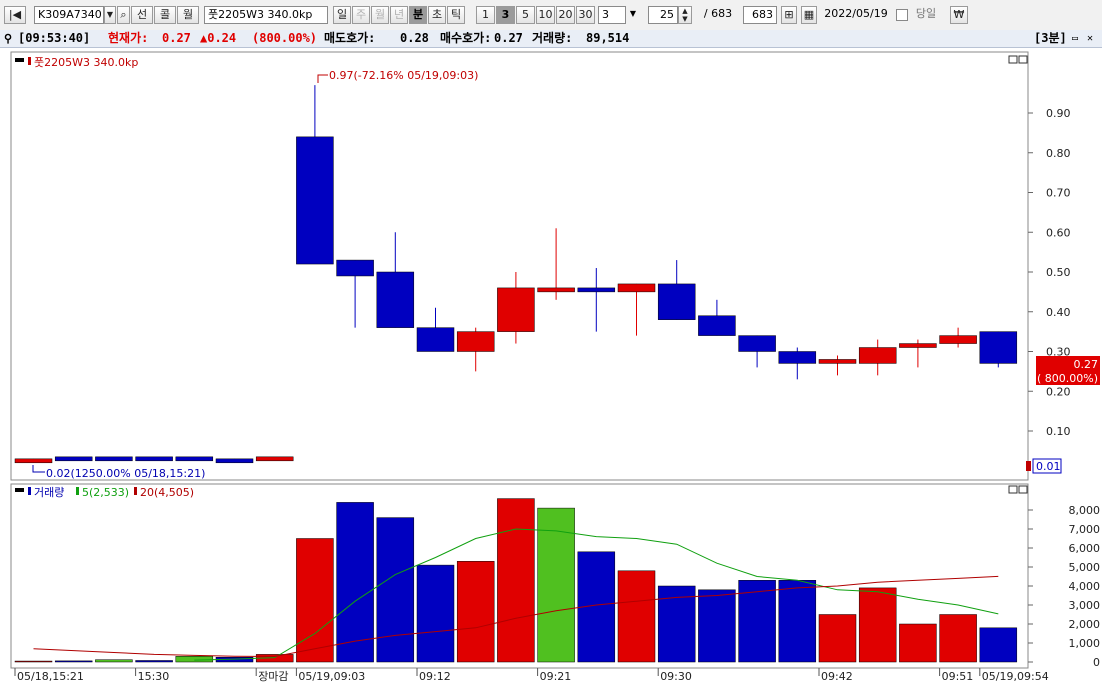 This screenshot has width=1102, height=683. What do you see at coordinates (525, 15) in the screenshot?
I see `interval-button-5: 5` at bounding box center [525, 15].